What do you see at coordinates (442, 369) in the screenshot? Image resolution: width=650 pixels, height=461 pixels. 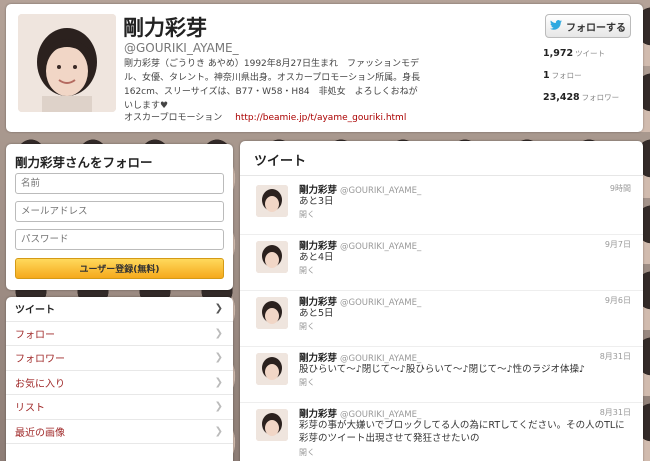 I see `tweet-text: 股ひらいて～♪閉じて～♪股ひらいて～♪閉じて～♪性のラジオ体操♪` at bounding box center [442, 369].